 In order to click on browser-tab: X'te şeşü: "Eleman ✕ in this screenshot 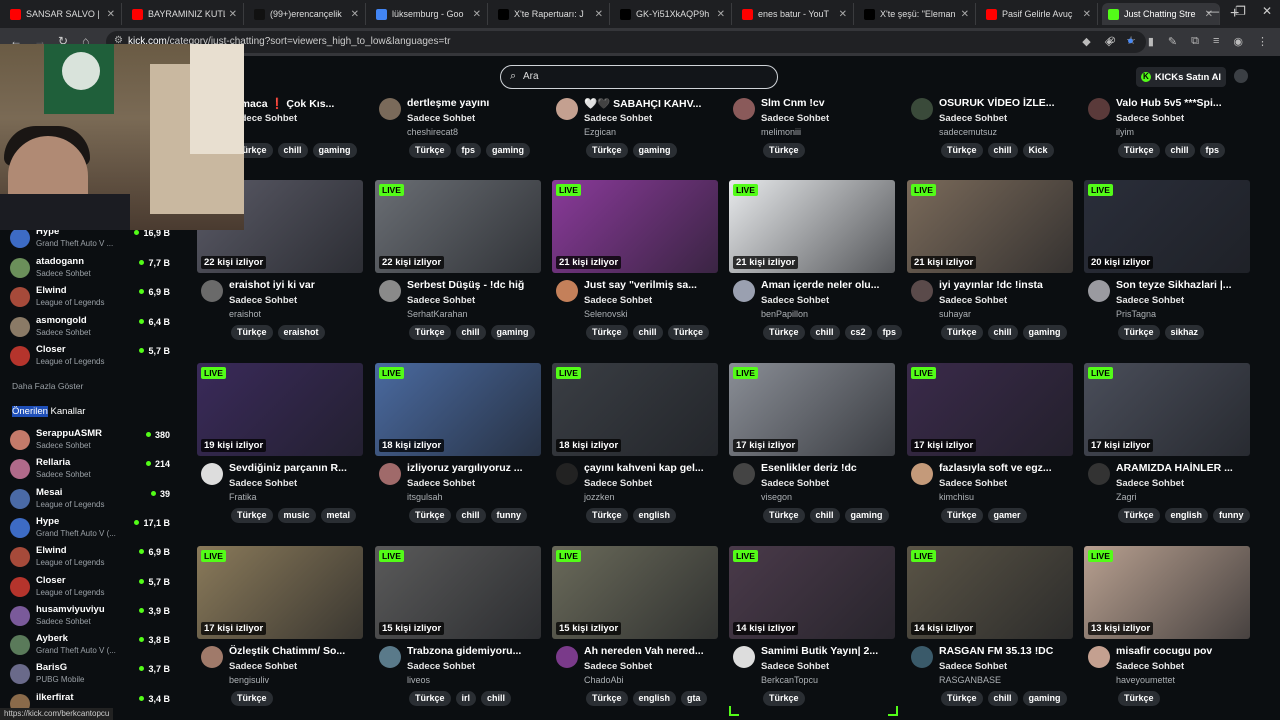, I will do `click(917, 14)`.